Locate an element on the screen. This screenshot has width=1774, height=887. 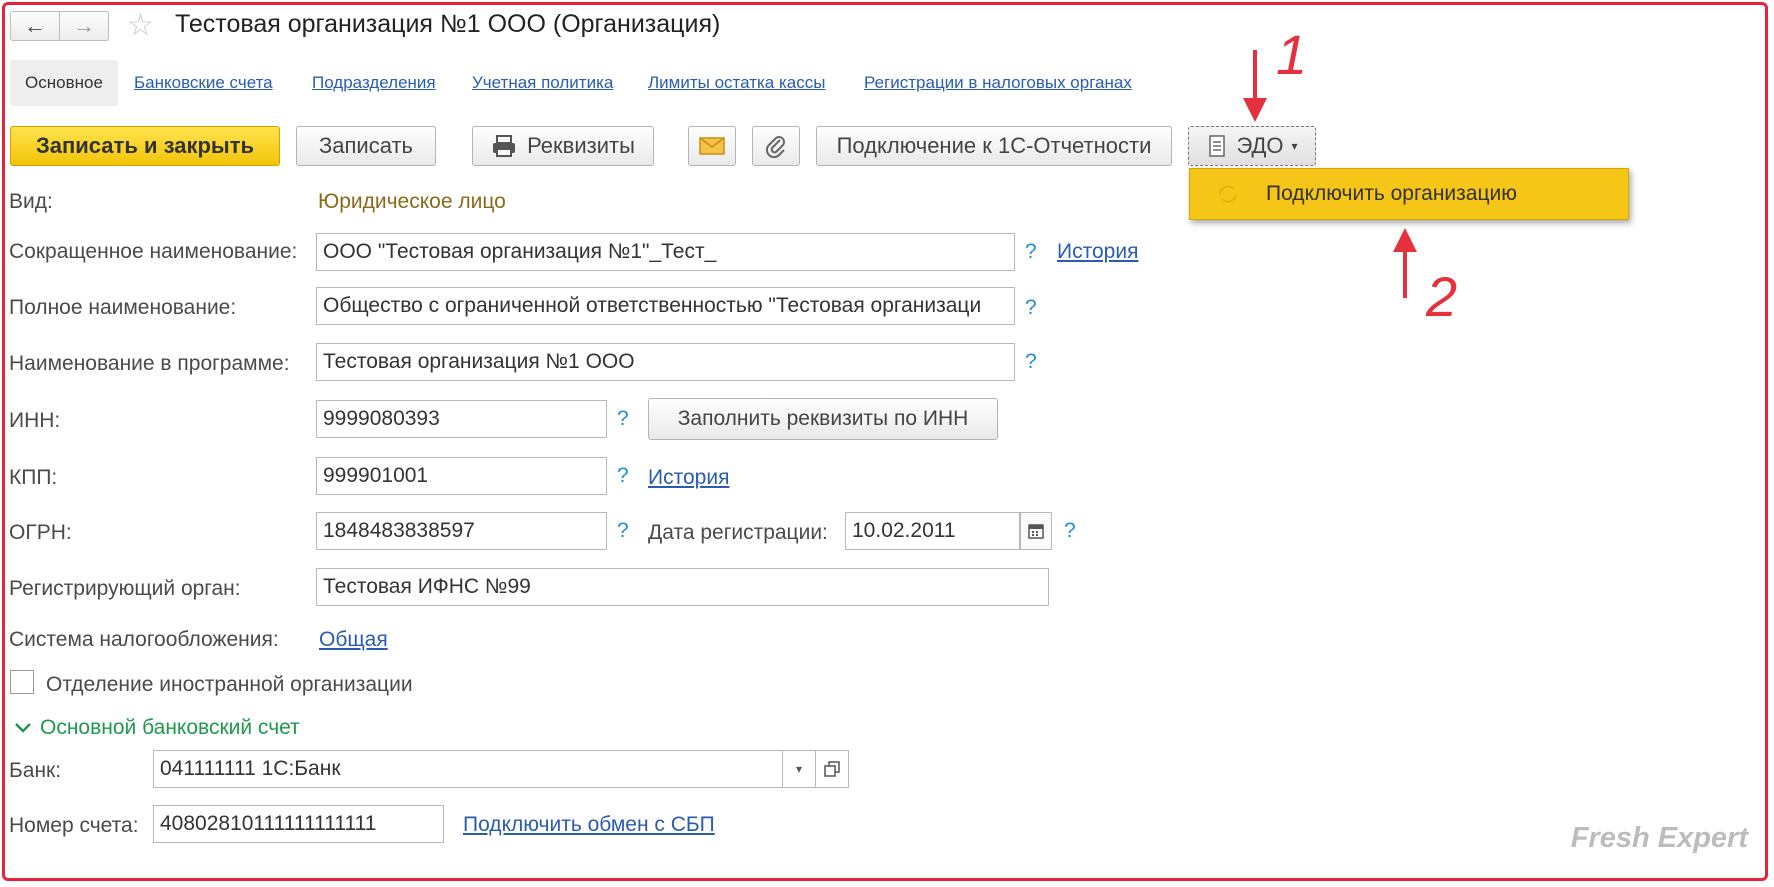
chevron-down-icon is located at coordinates (23, 728).